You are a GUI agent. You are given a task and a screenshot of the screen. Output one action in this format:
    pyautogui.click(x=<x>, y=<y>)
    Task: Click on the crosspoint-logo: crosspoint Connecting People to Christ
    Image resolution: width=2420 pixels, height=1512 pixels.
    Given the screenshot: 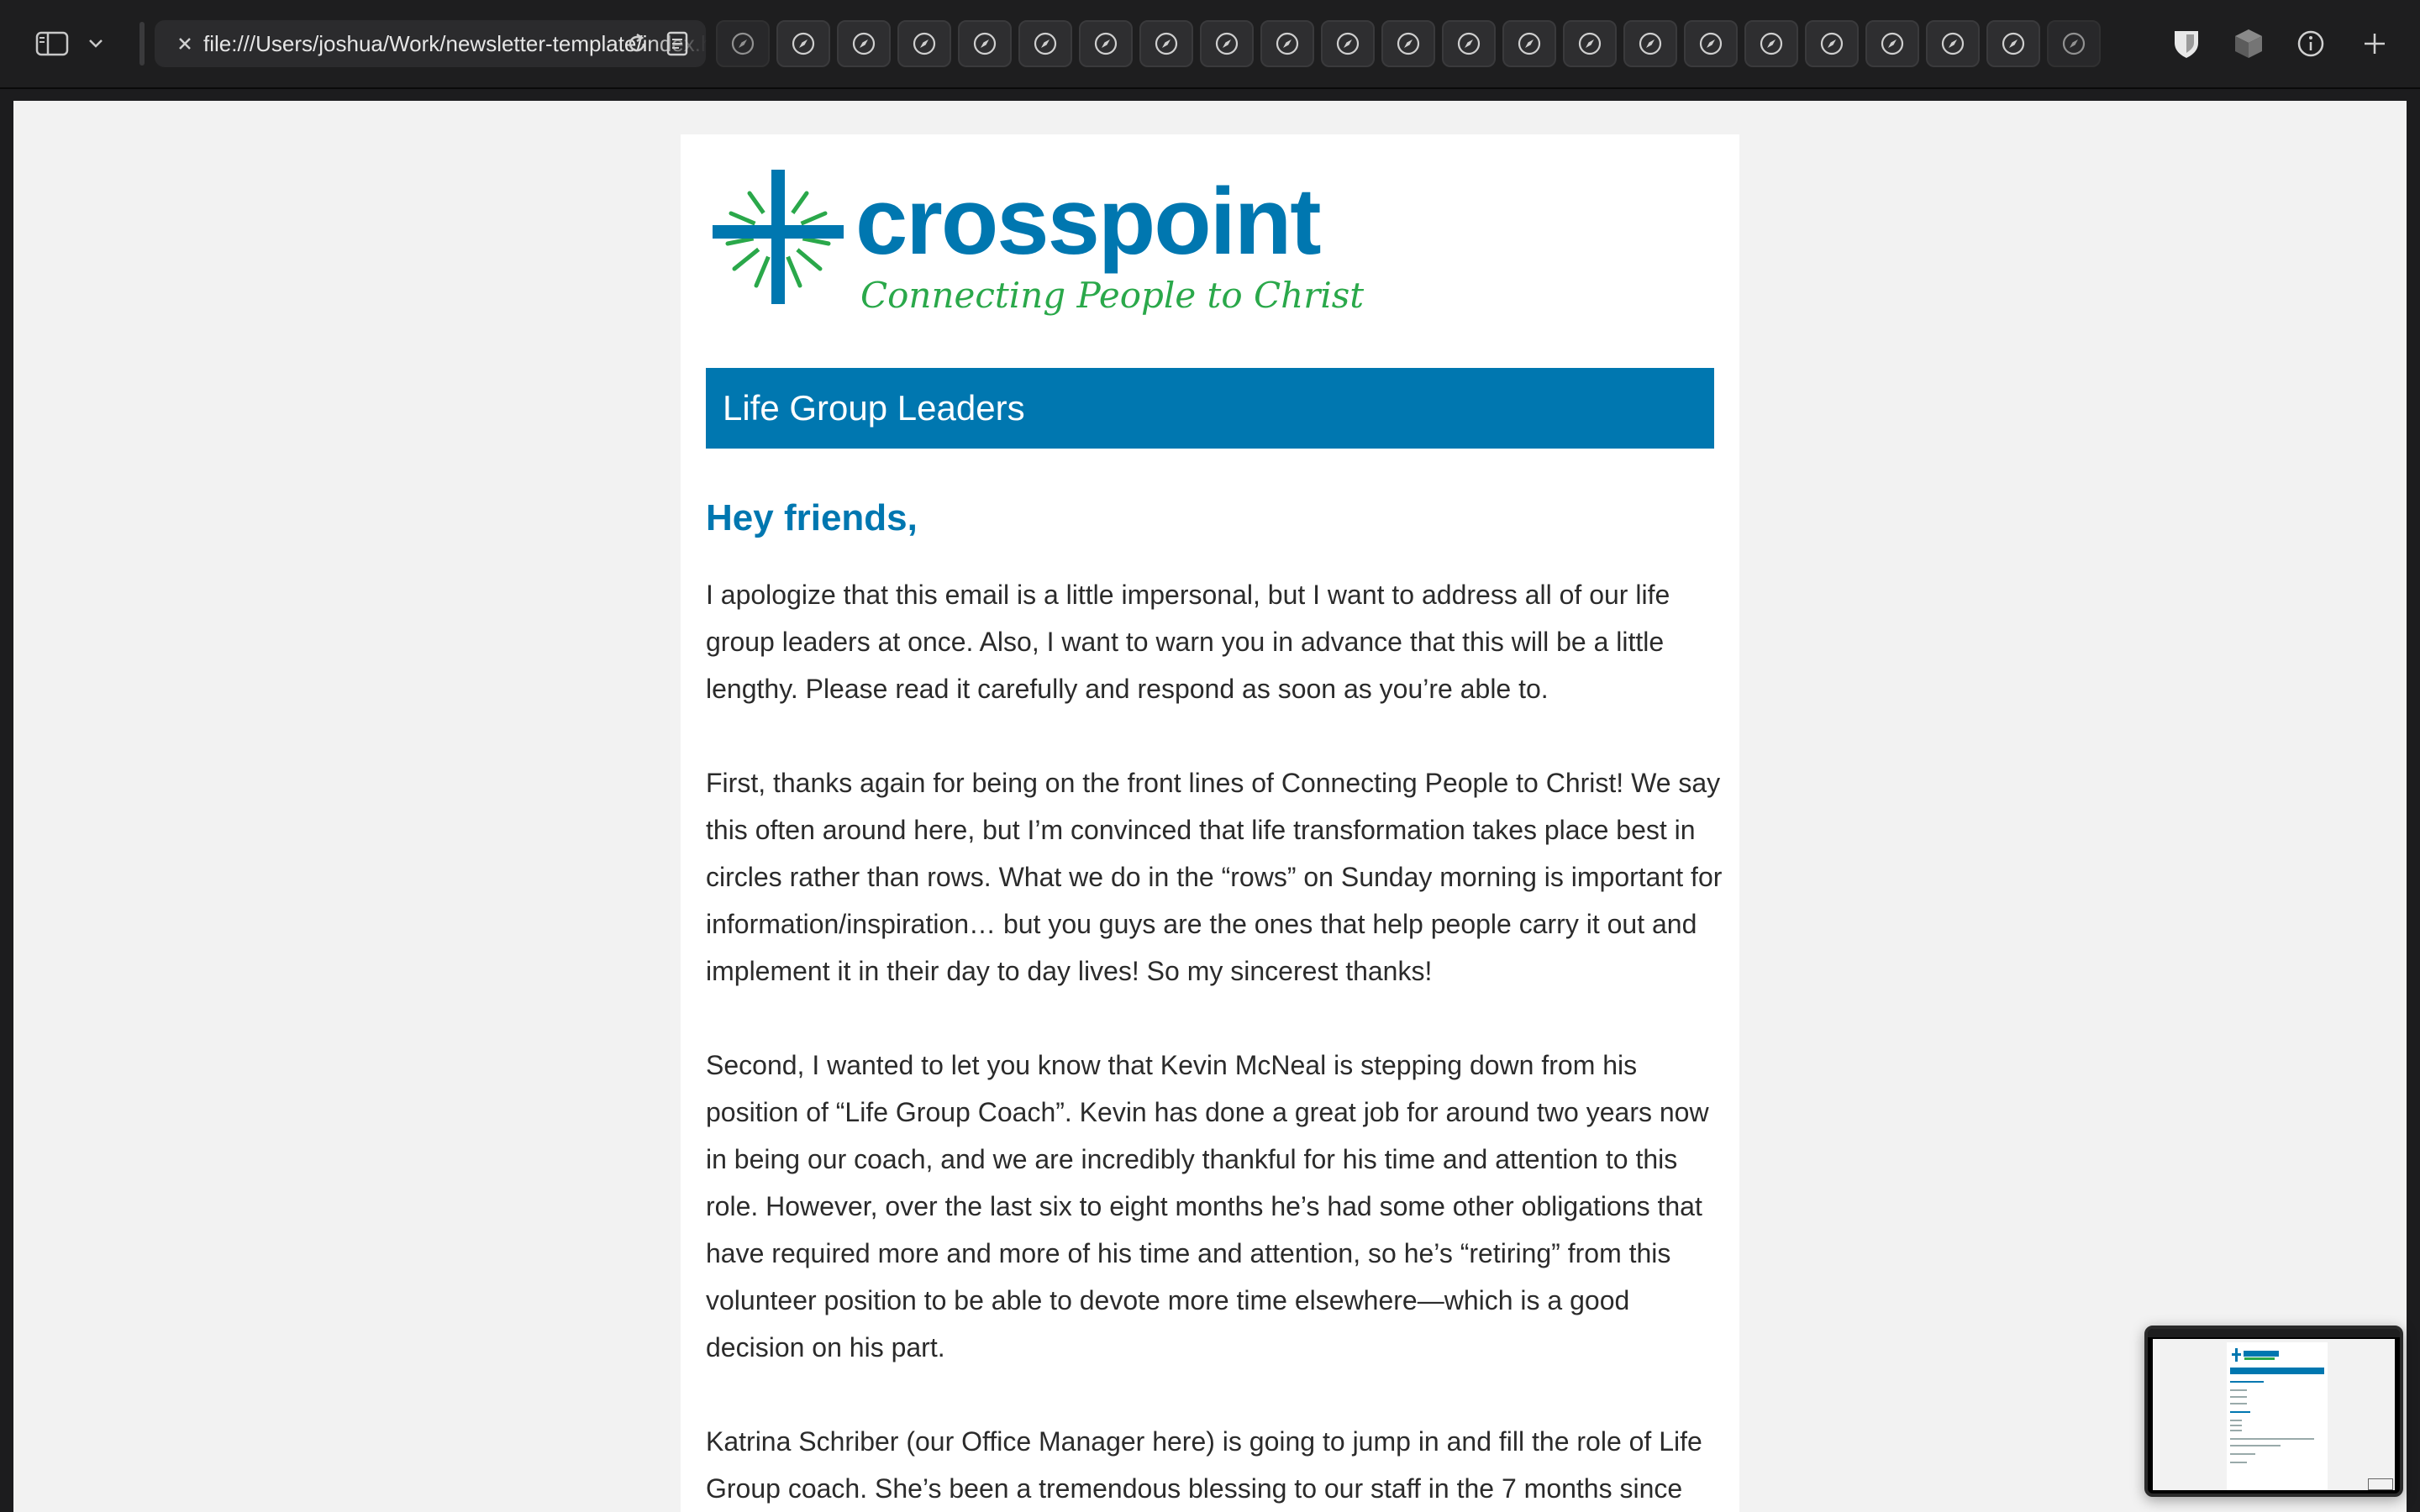 What is the action you would take?
    pyautogui.click(x=1055, y=239)
    